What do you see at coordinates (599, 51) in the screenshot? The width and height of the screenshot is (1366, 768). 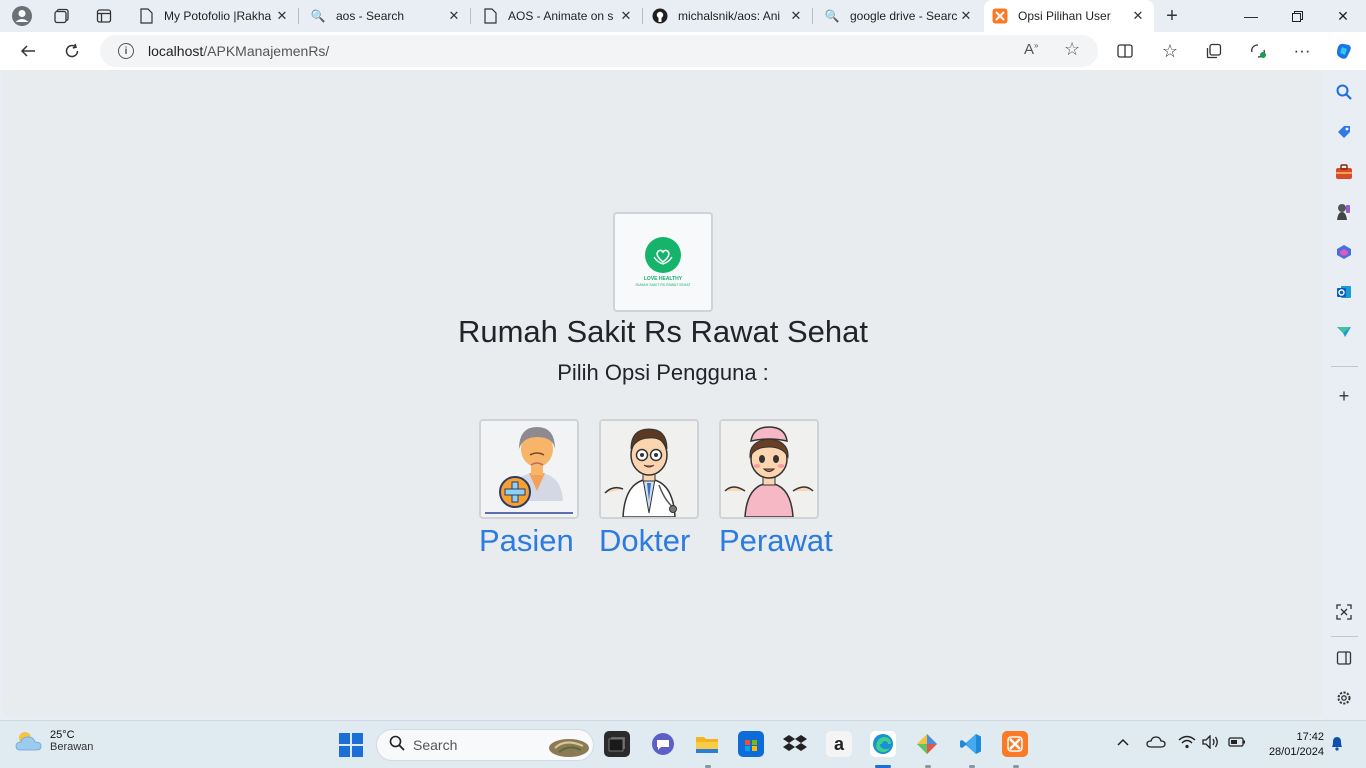 I see `address-bar: i localhost/APKManajemenRs/ A» ☆` at bounding box center [599, 51].